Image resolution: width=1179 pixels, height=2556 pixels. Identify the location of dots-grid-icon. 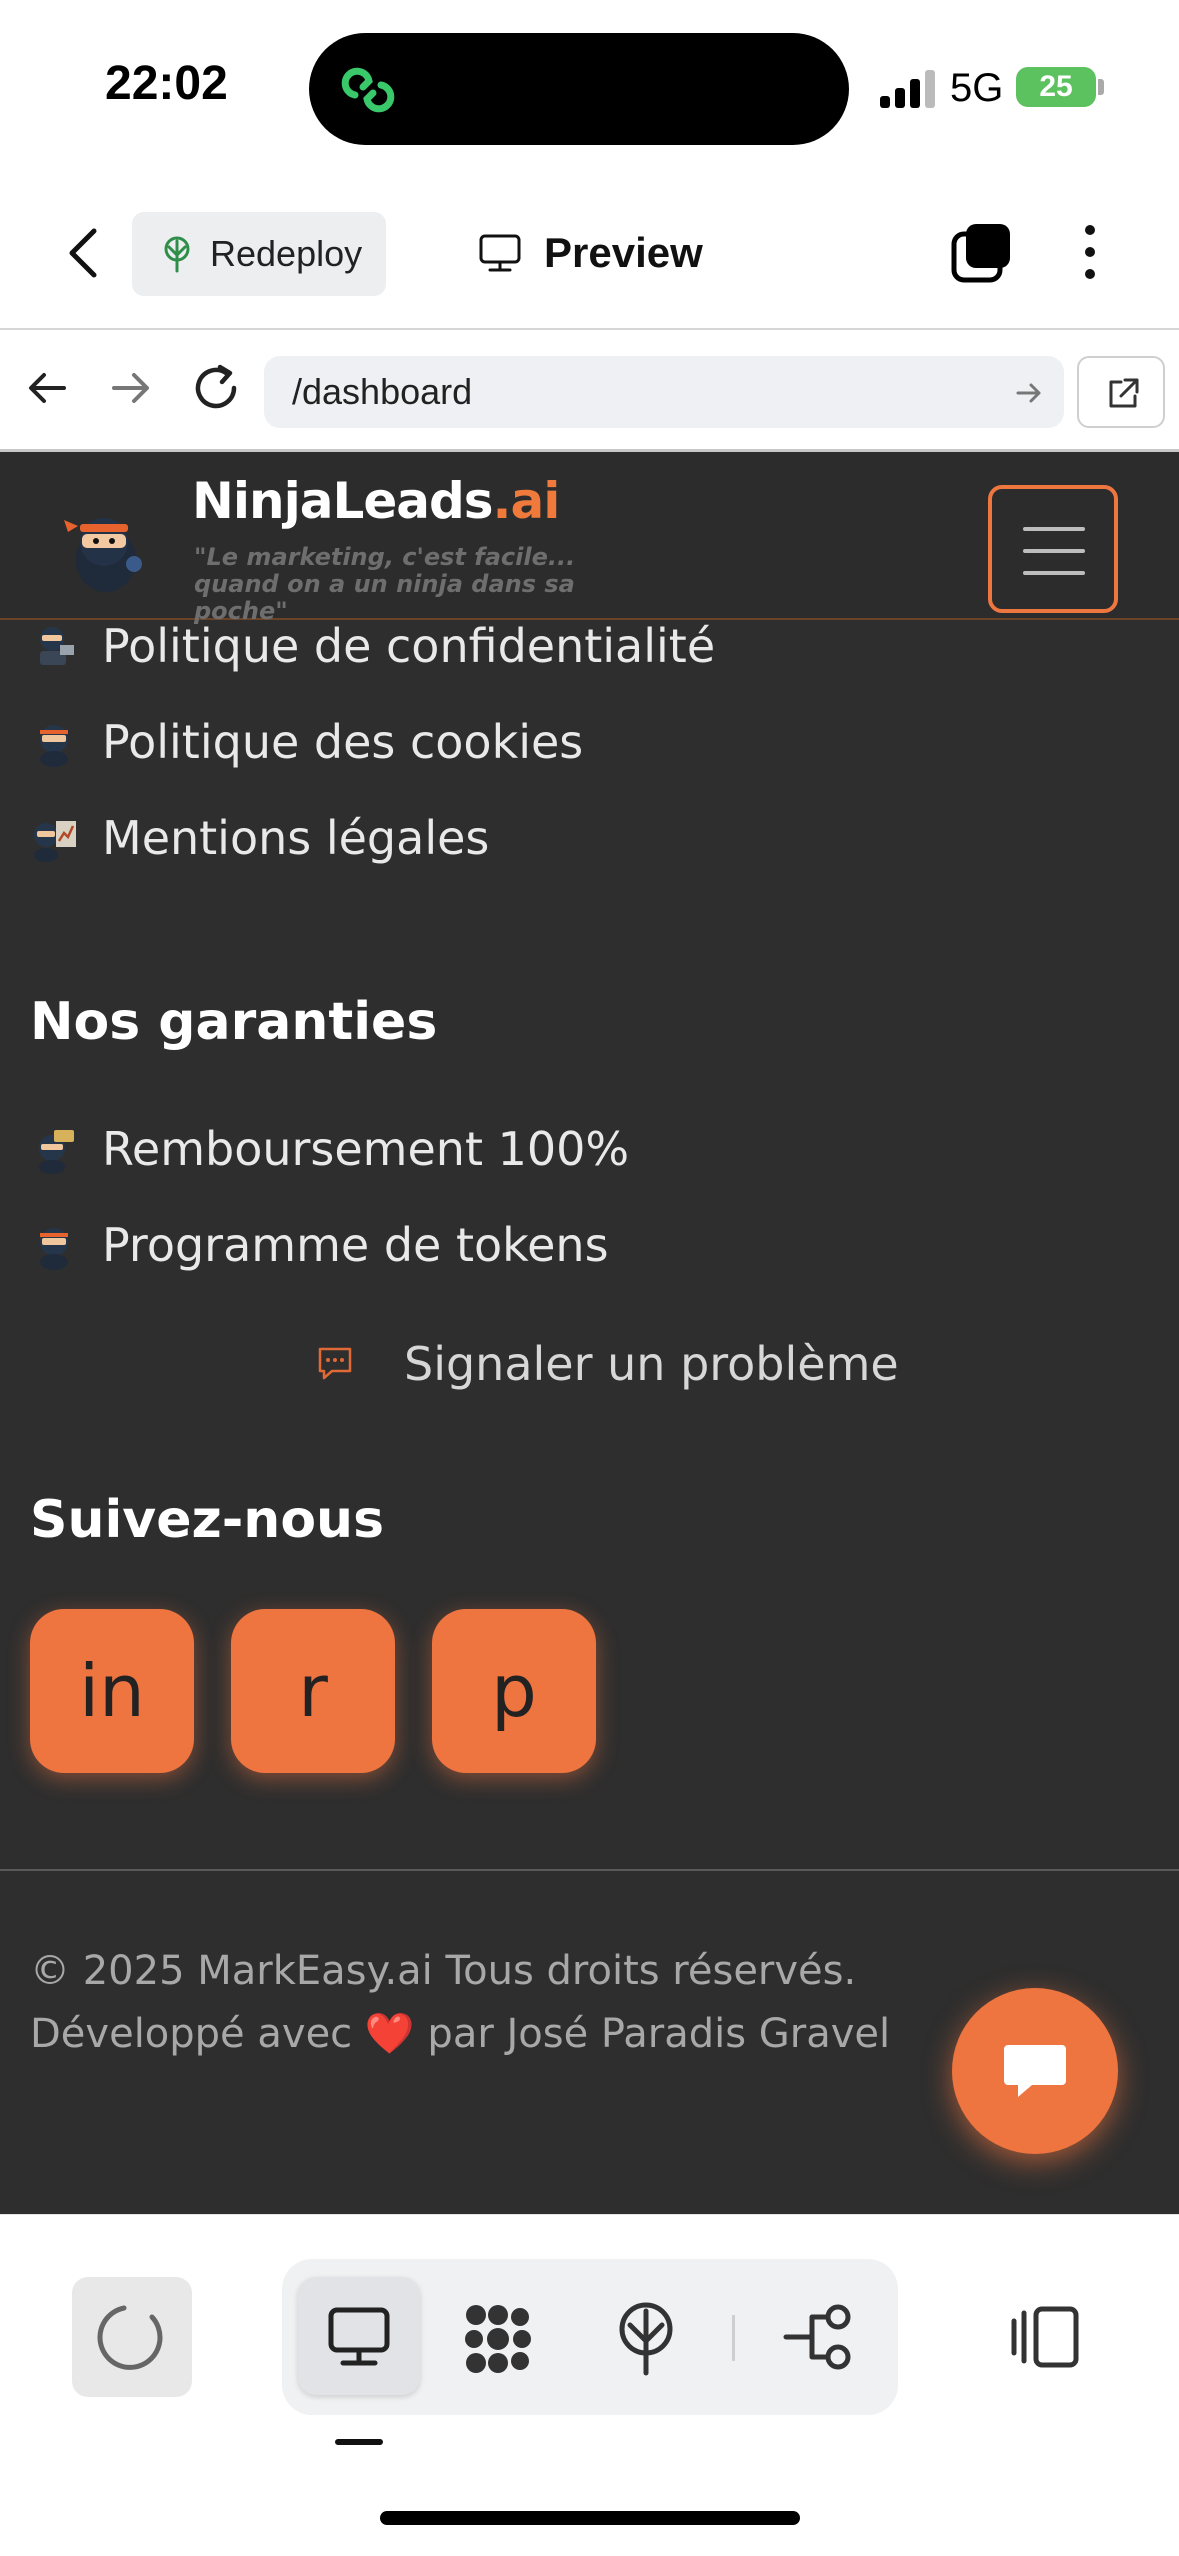
(498, 2339).